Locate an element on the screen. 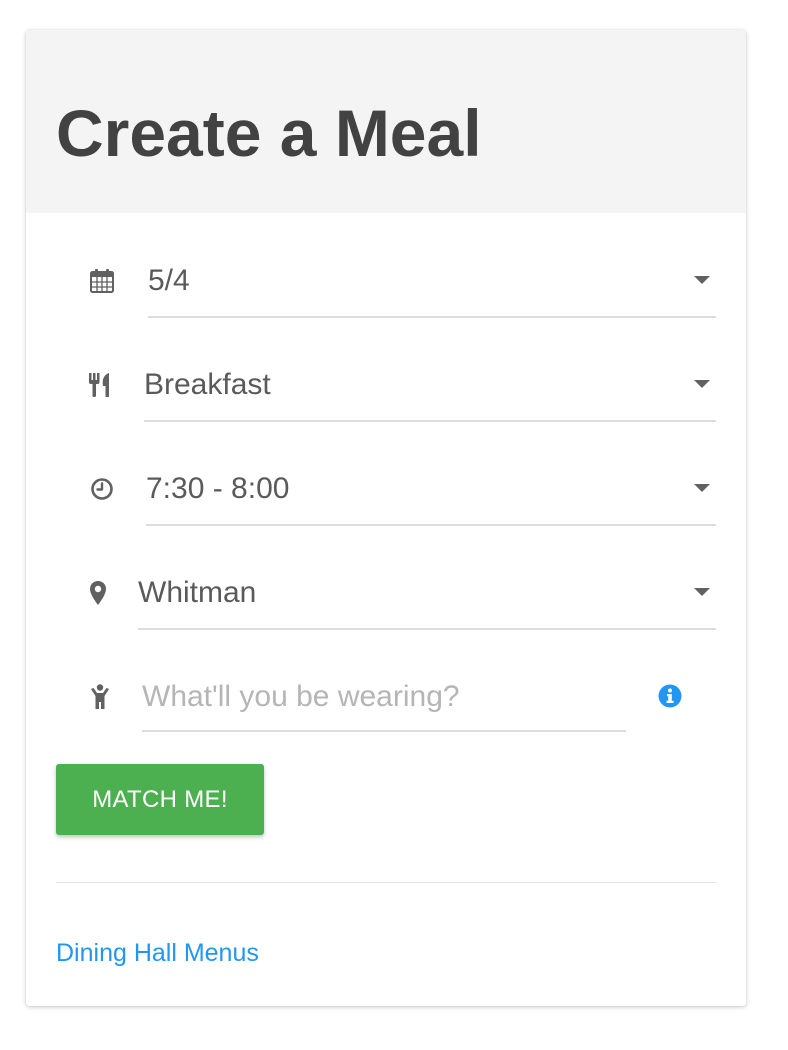 This screenshot has width=788, height=1050. location-field-row: Whitman is located at coordinates (386, 594).